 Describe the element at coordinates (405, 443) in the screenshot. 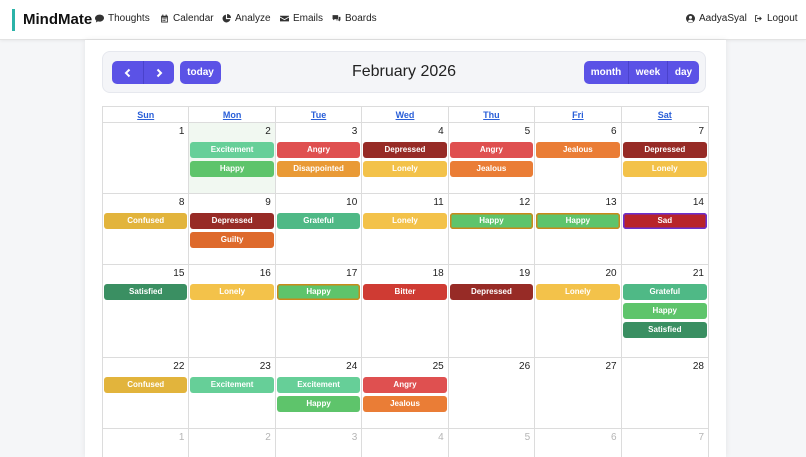

I see `day-cell: 4` at that location.